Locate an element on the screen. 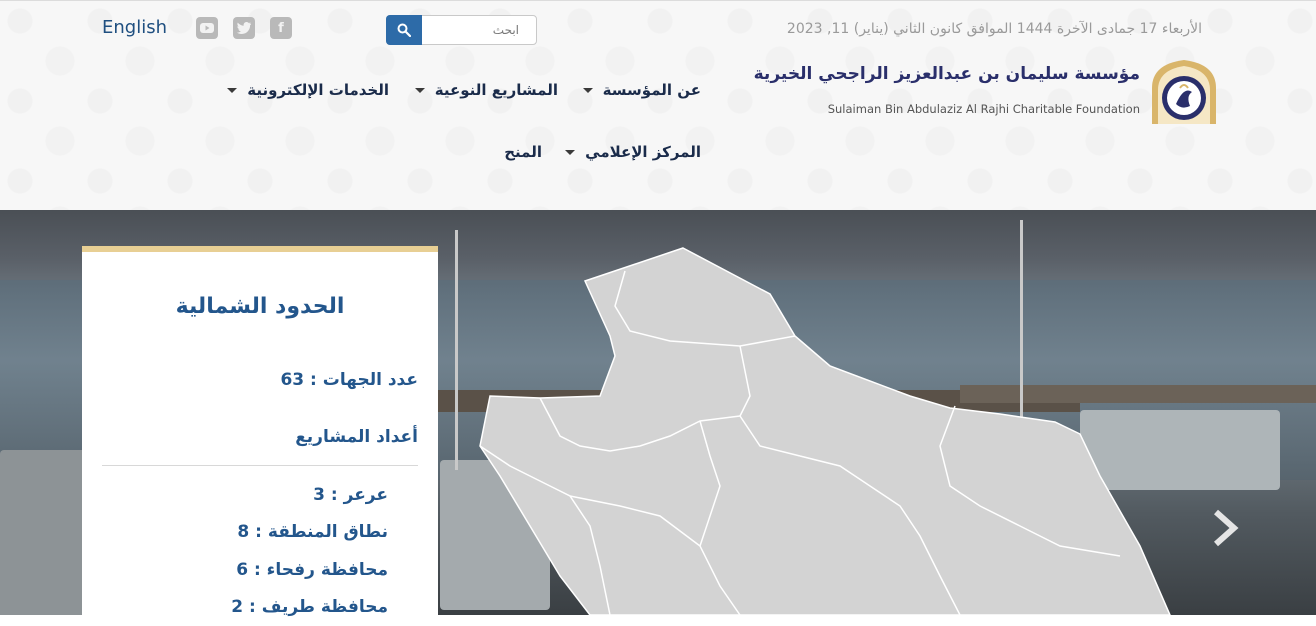  nav-e-services-label: الخدمات الإلكترونية is located at coordinates (318, 90).